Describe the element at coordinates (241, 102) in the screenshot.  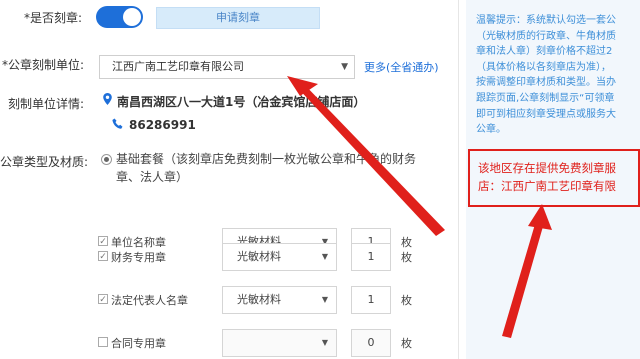
I see `unit-address: 南昌西湖区八一大道1号（冶金宾馆店铺店面）` at that location.